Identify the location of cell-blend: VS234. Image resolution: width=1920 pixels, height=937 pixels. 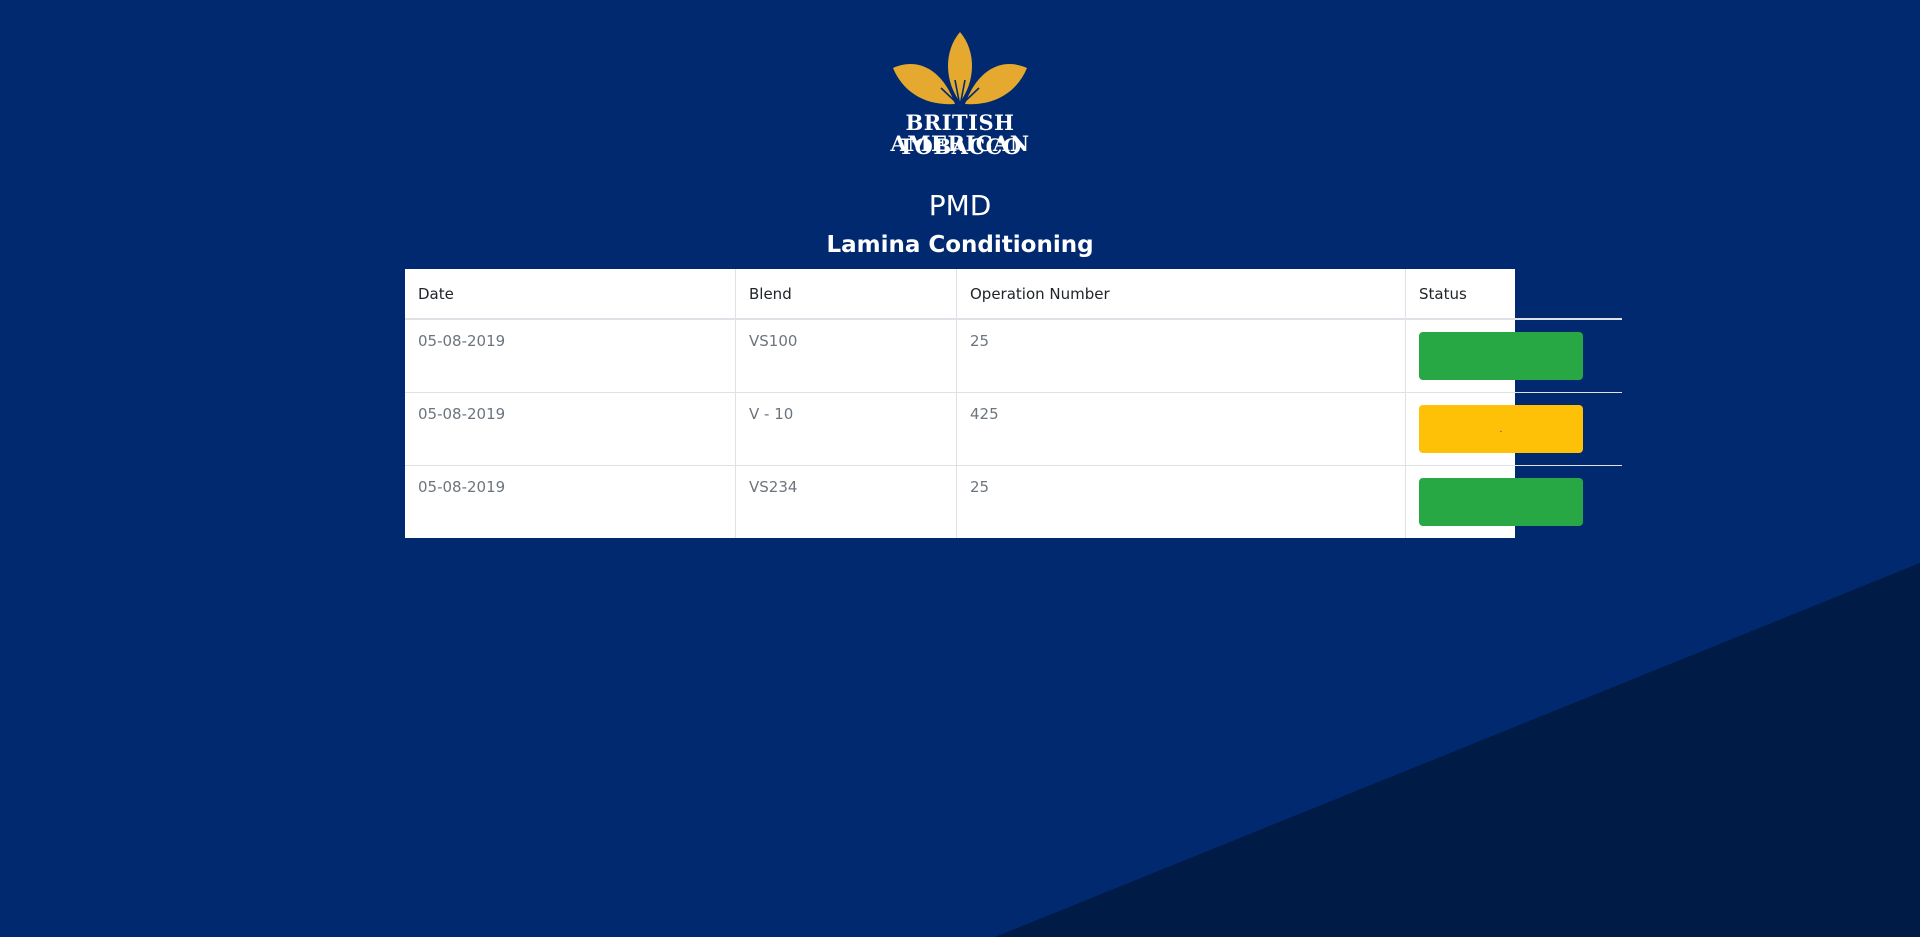
(846, 501).